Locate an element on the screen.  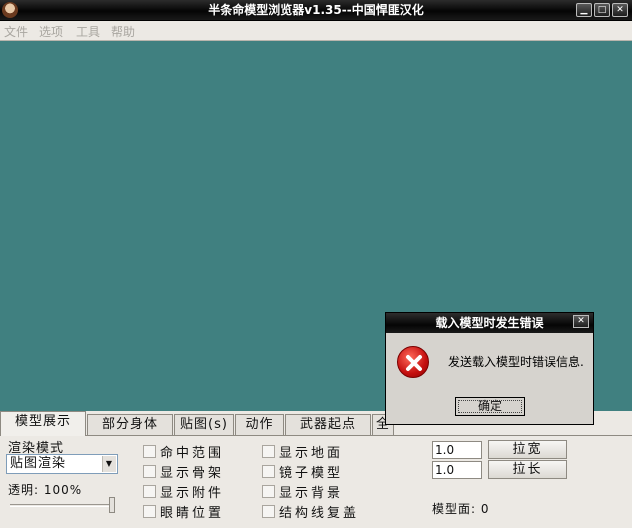
error-dialog: 载入模型时发生错误 ✕ 发送载入模型时错误信息. 确定 is located at coordinates (489, 368).